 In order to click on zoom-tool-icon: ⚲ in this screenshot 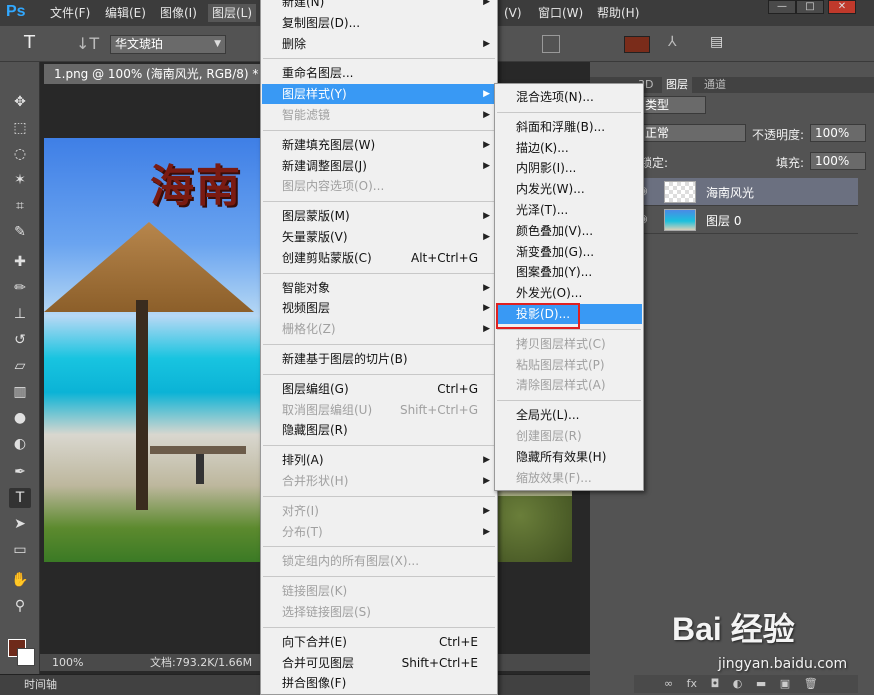, I will do `click(20, 606)`.